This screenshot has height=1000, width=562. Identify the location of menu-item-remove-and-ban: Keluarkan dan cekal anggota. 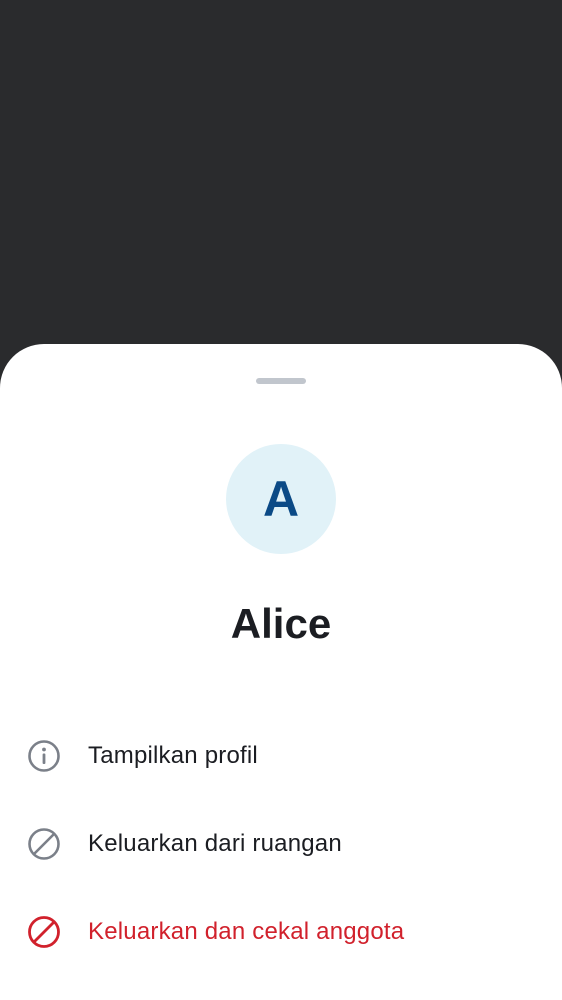
(281, 932).